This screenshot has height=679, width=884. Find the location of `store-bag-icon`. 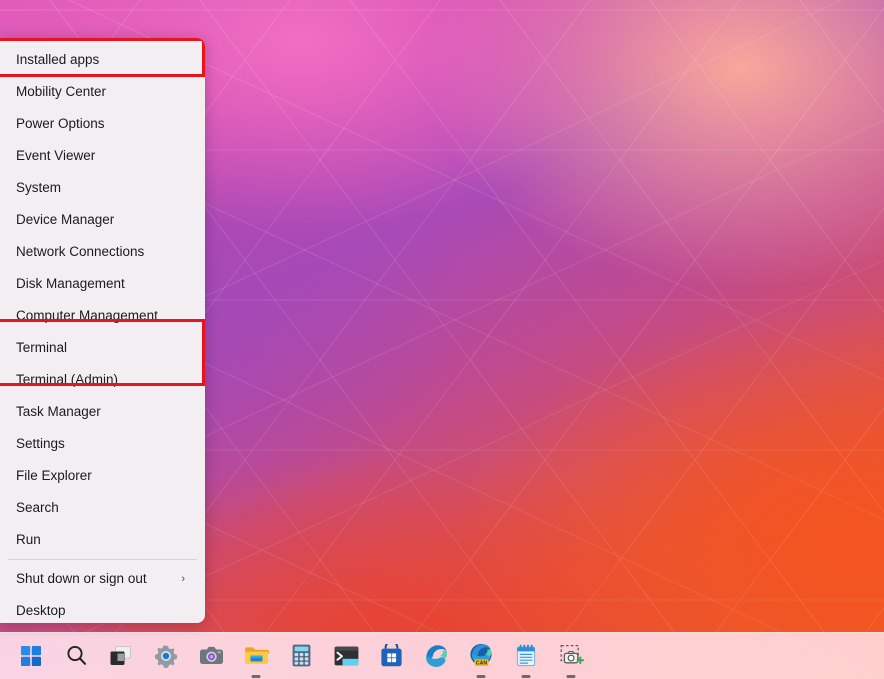

store-bag-icon is located at coordinates (391, 655).